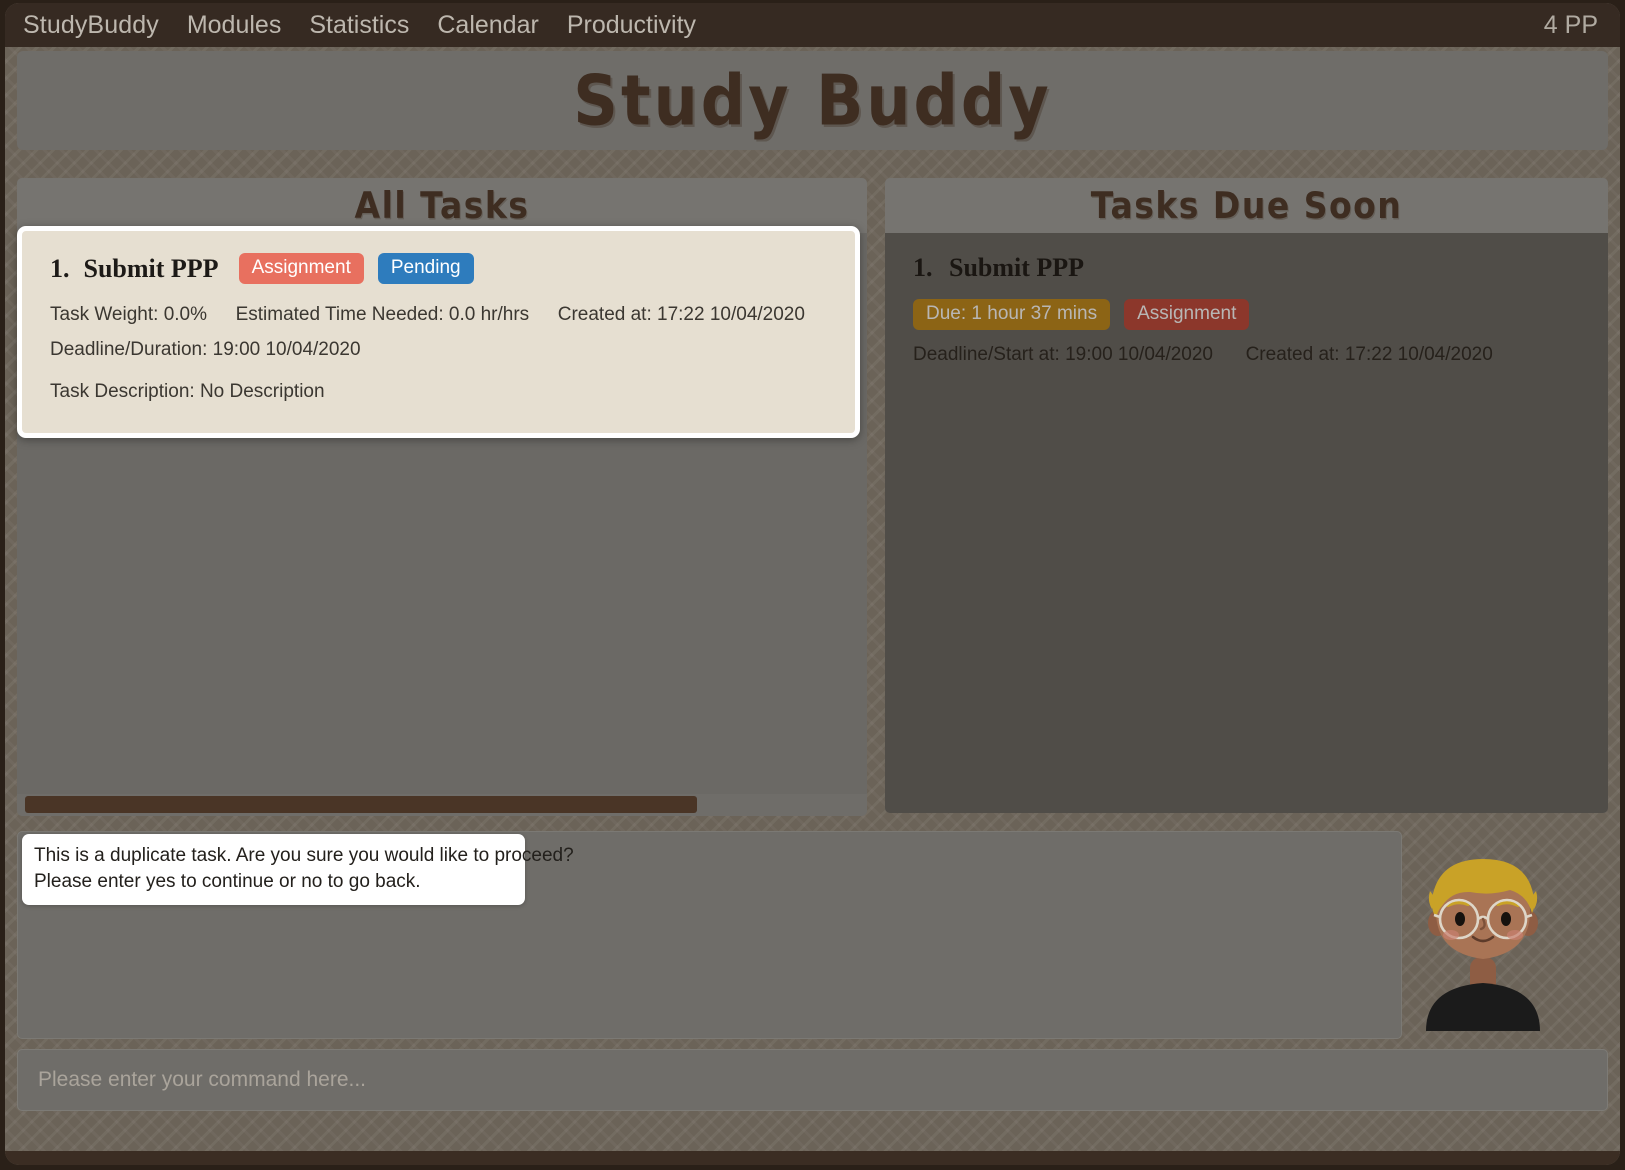 This screenshot has height=1170, width=1625. I want to click on title-banner: Study Buddy, so click(812, 100).